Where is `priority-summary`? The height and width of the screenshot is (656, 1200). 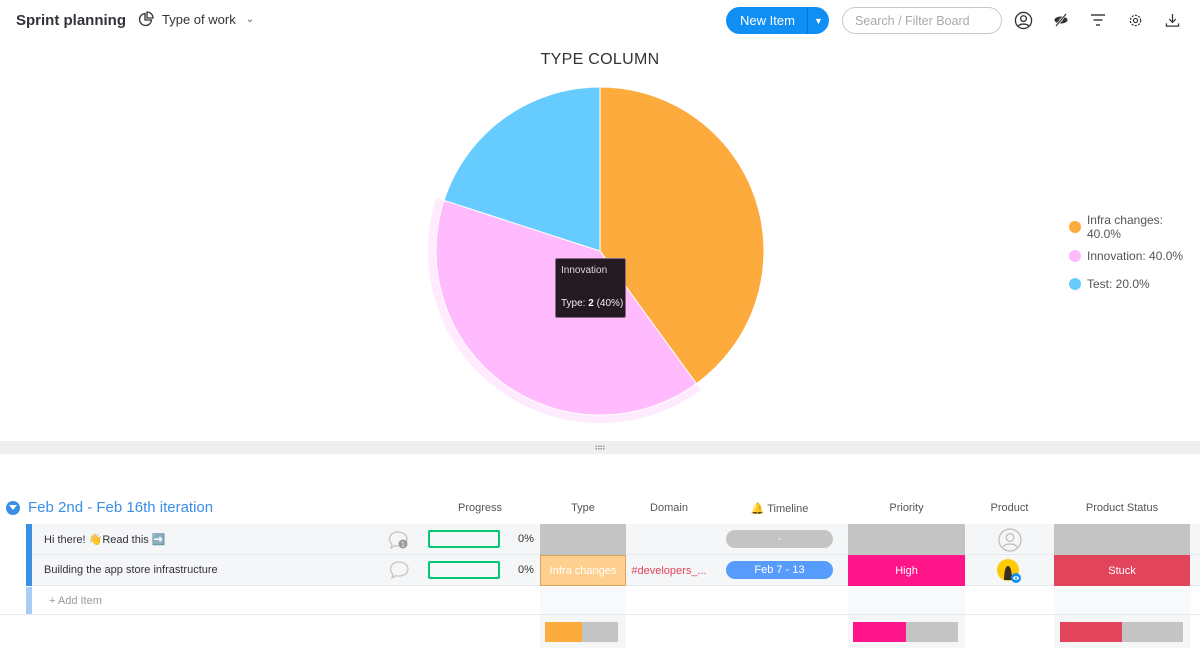 priority-summary is located at coordinates (906, 631).